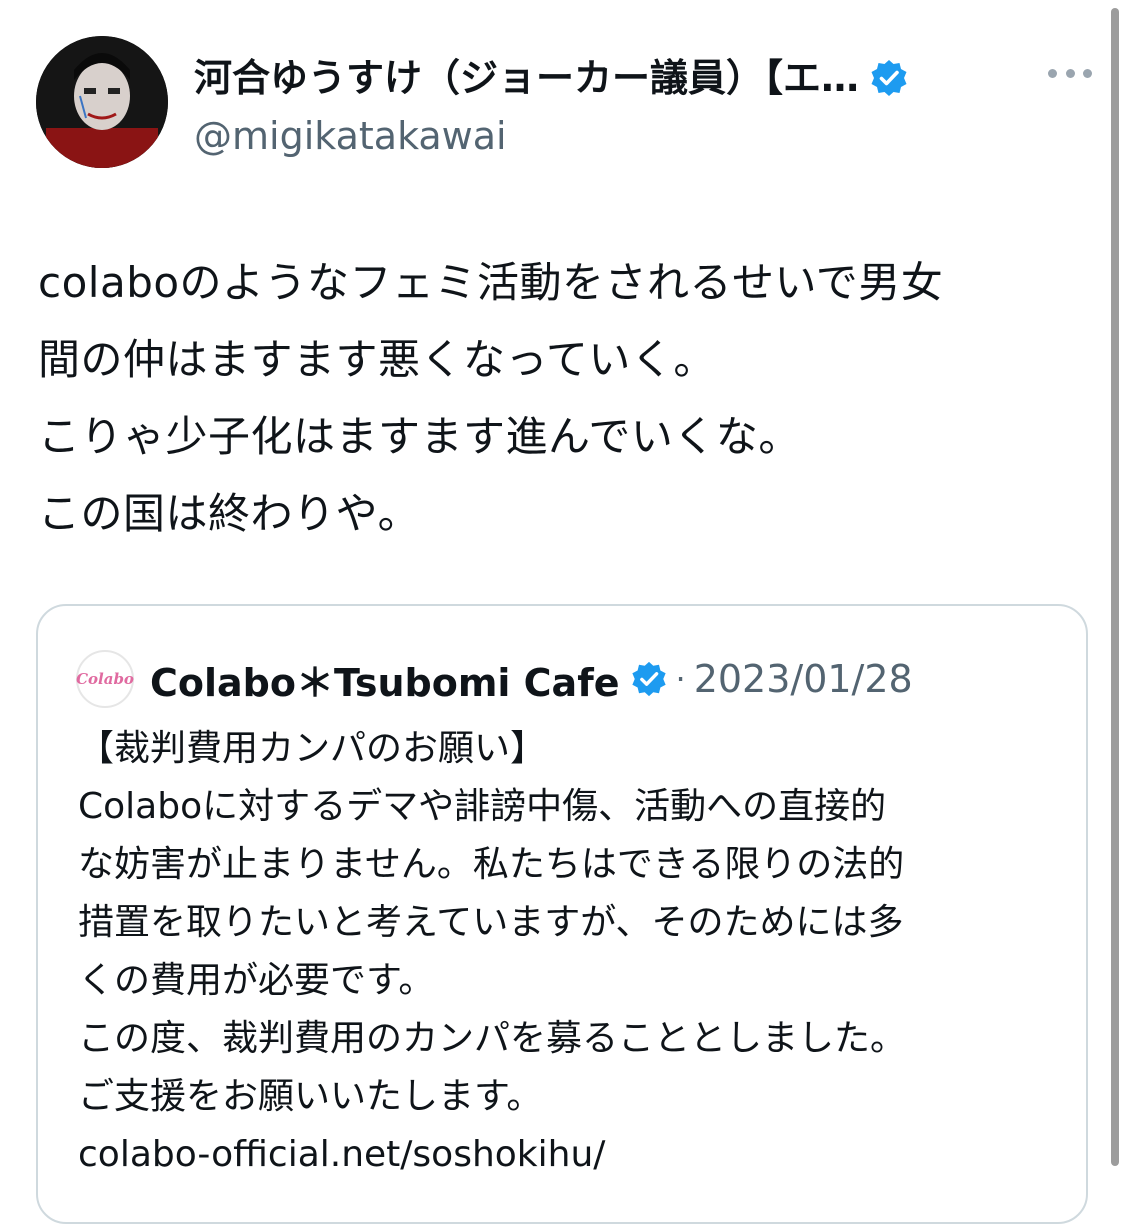 The height and width of the screenshot is (1224, 1125). Describe the element at coordinates (350, 136) in the screenshot. I see `author-handle: @migikatakawai` at that location.